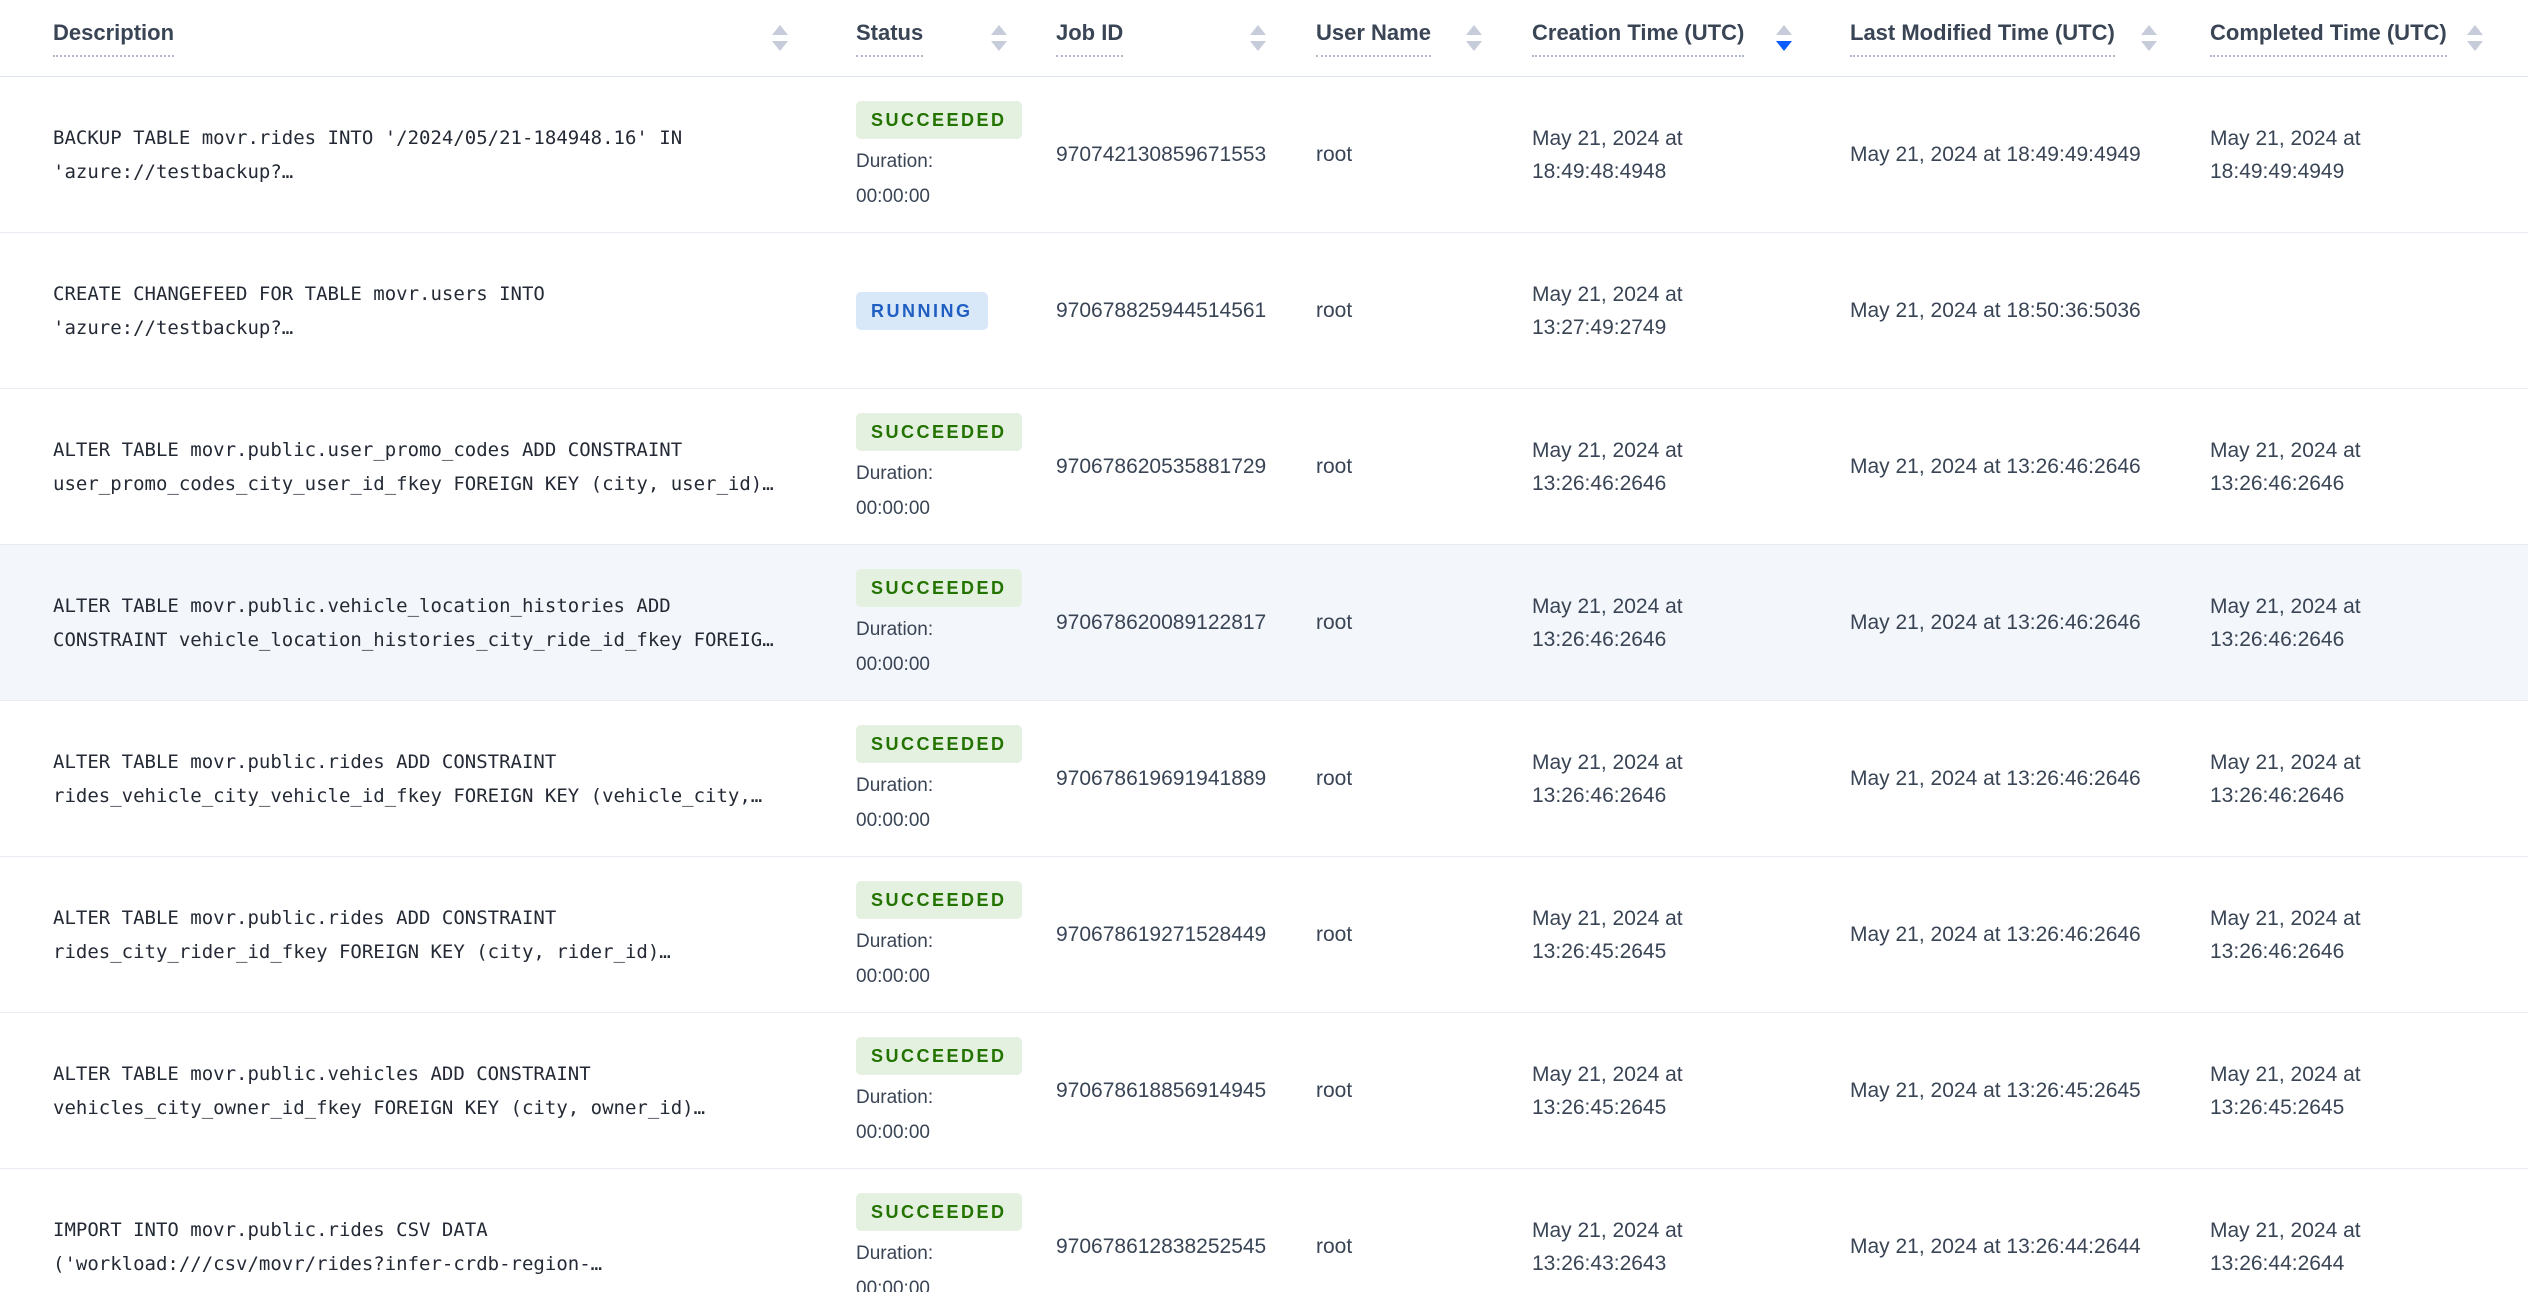  Describe the element at coordinates (1161, 934) in the screenshot. I see `job-id: 970678619271528449` at that location.